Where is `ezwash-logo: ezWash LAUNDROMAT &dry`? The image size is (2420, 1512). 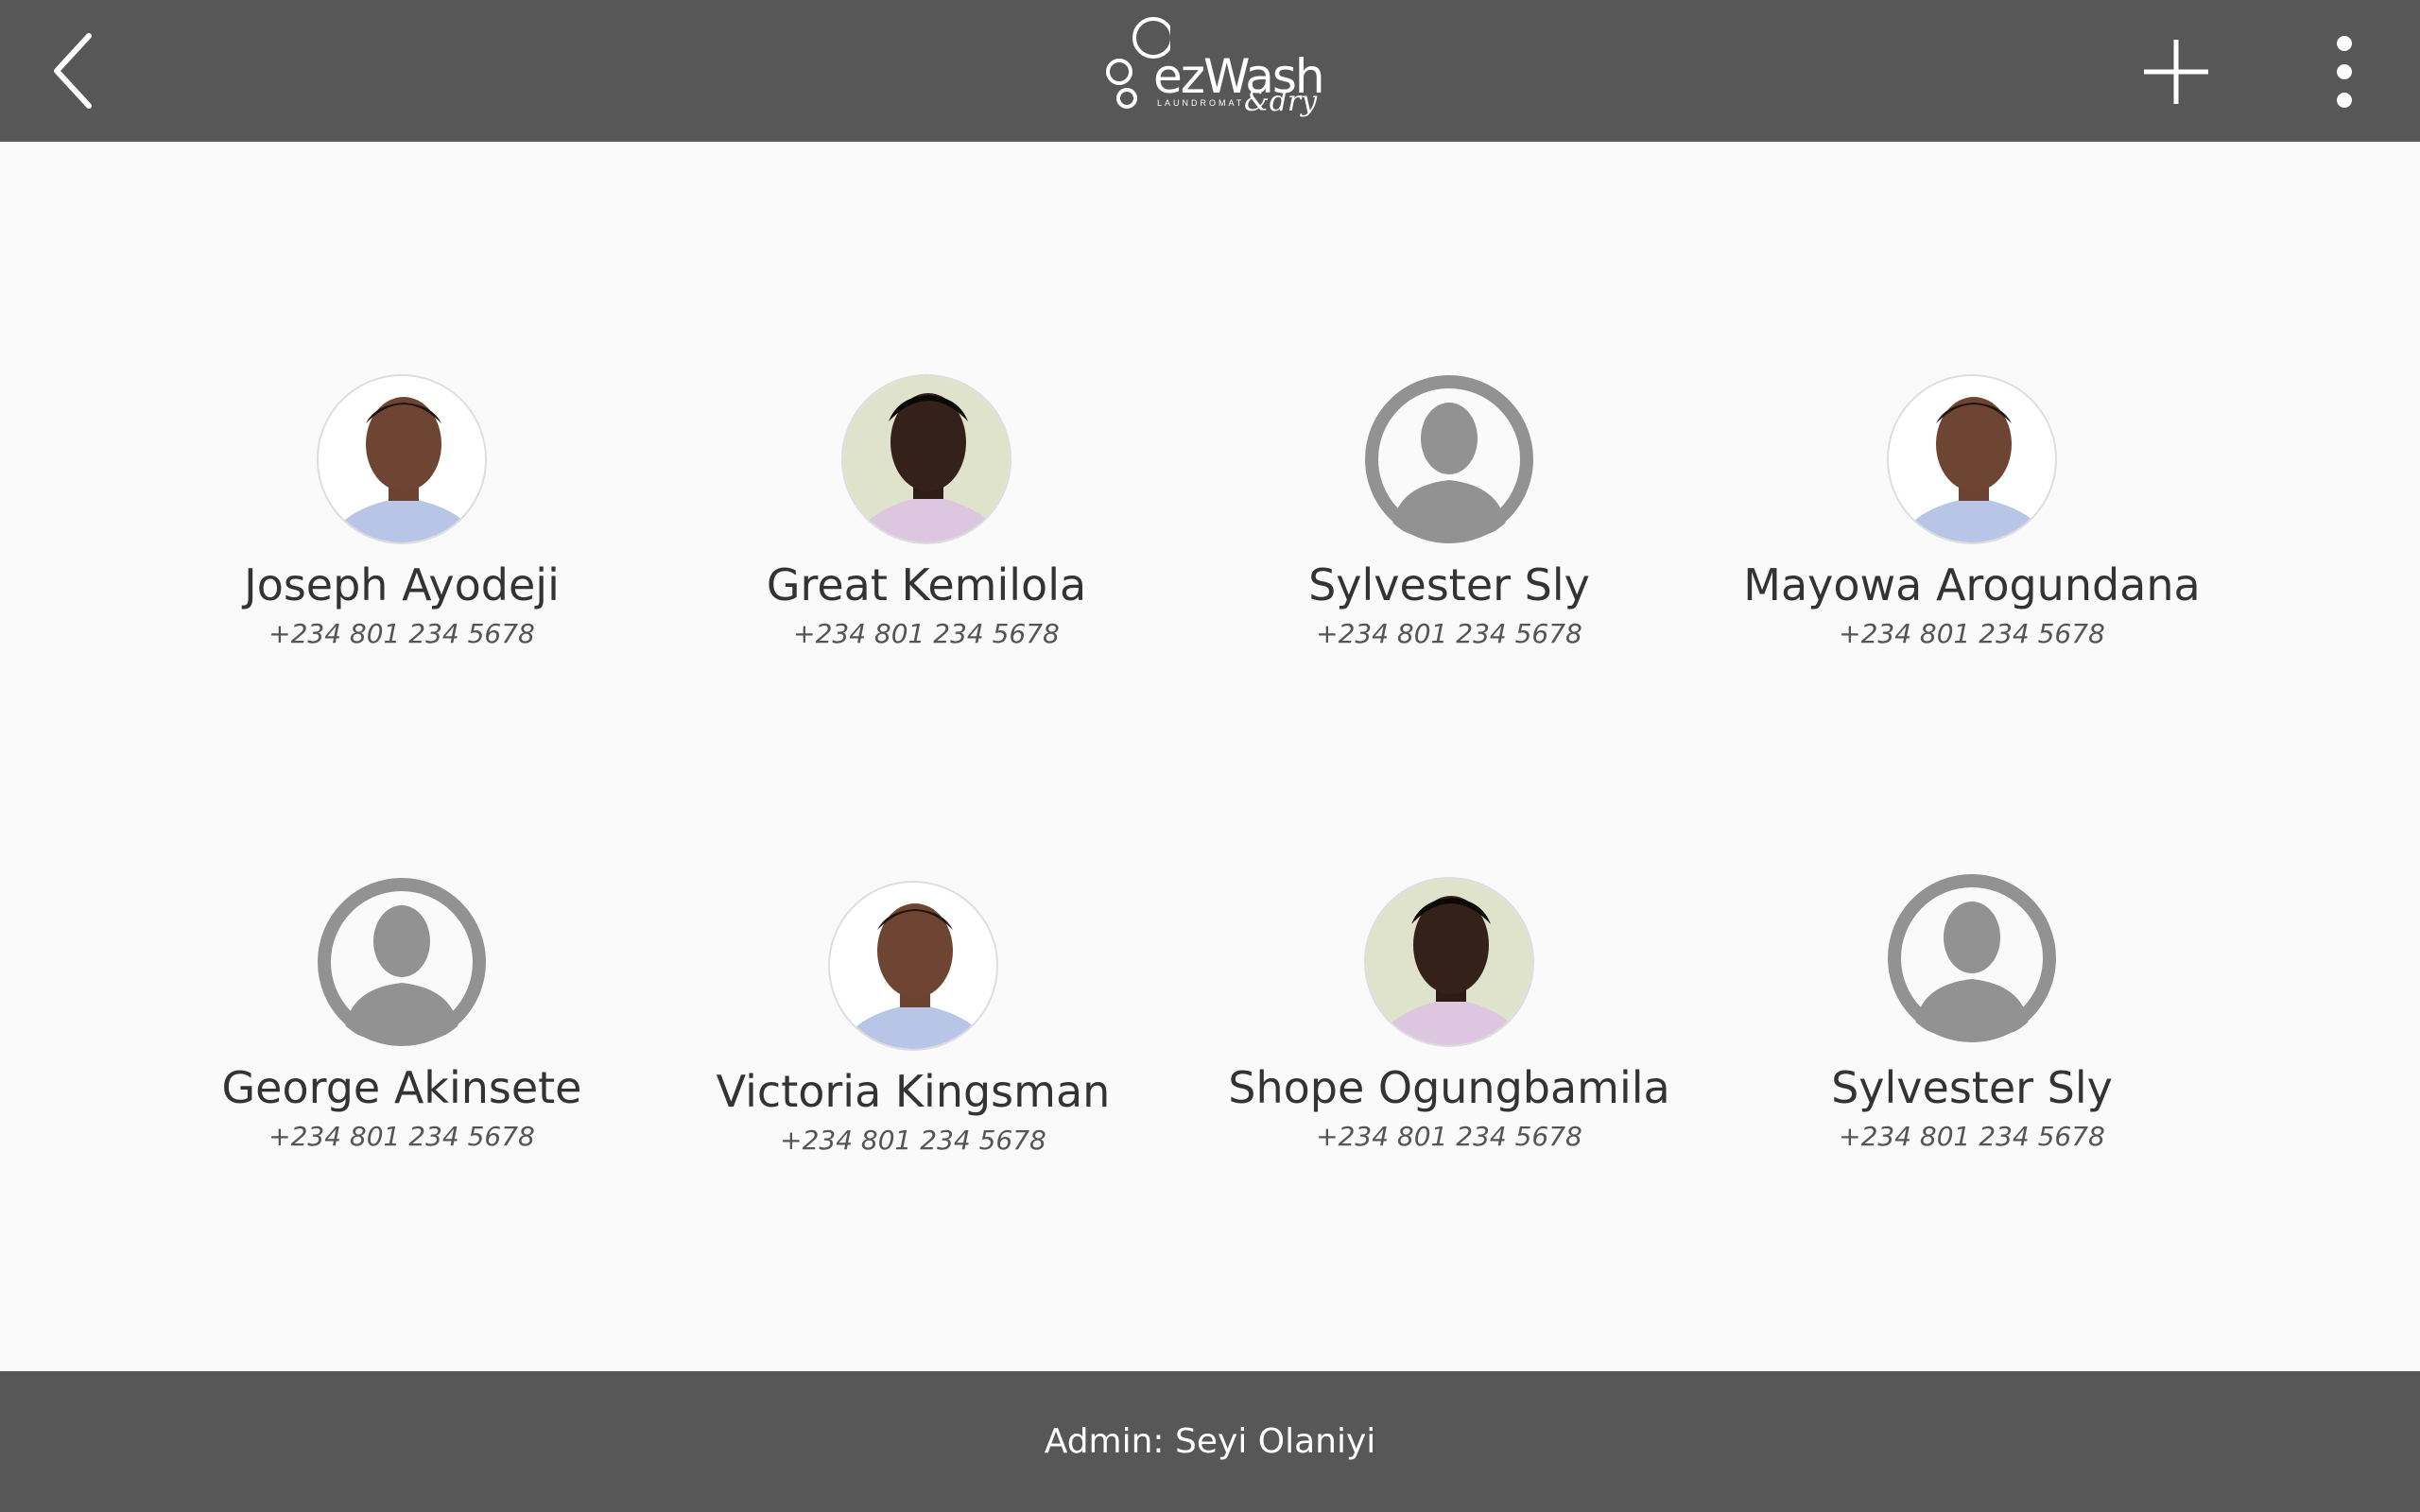 ezwash-logo: ezWash LAUNDROMAT &dry is located at coordinates (1214, 70).